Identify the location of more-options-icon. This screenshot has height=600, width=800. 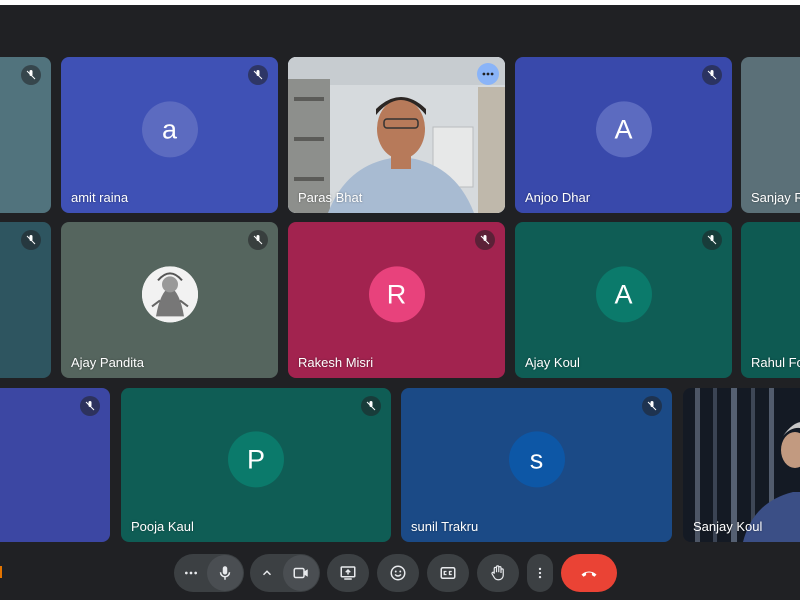
(488, 74).